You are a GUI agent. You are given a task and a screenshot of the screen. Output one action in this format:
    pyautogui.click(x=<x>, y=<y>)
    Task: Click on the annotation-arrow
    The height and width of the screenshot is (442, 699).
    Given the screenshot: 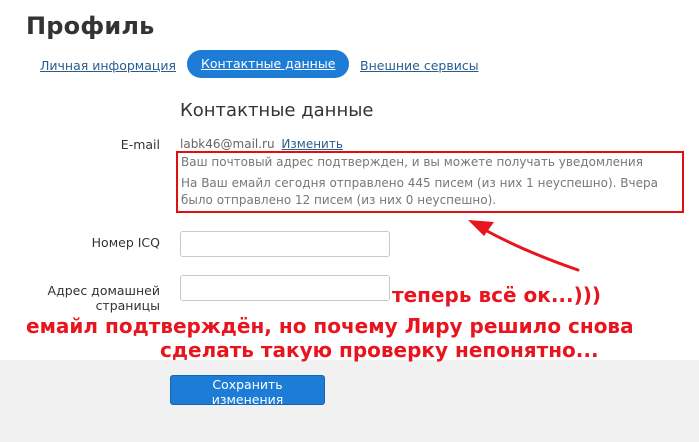 What is the action you would take?
    pyautogui.click(x=524, y=246)
    